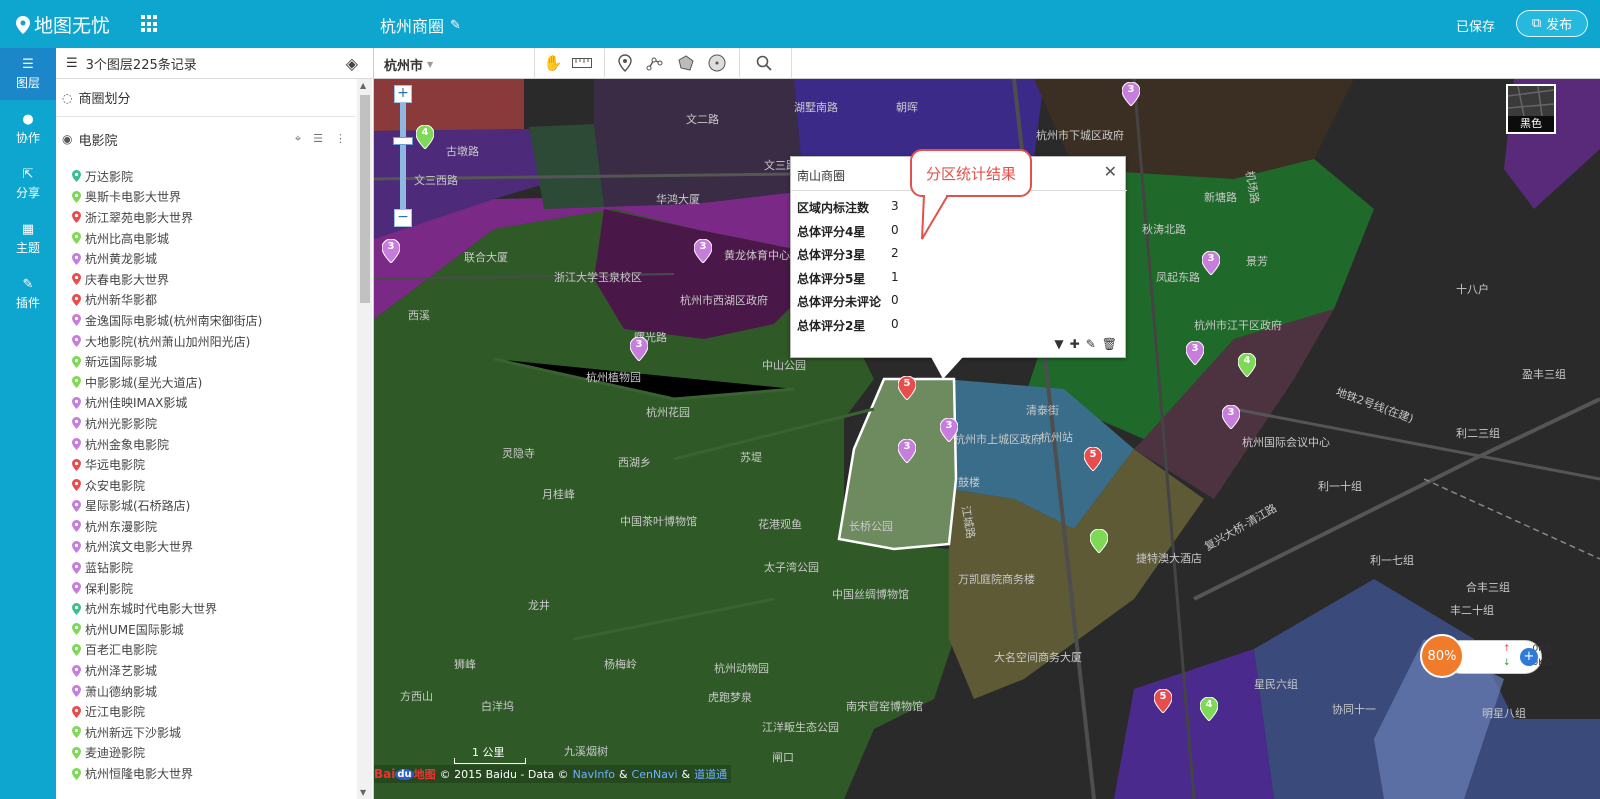  What do you see at coordinates (212, 300) in the screenshot?
I see `cinema-list-item: 杭州新华影都` at bounding box center [212, 300].